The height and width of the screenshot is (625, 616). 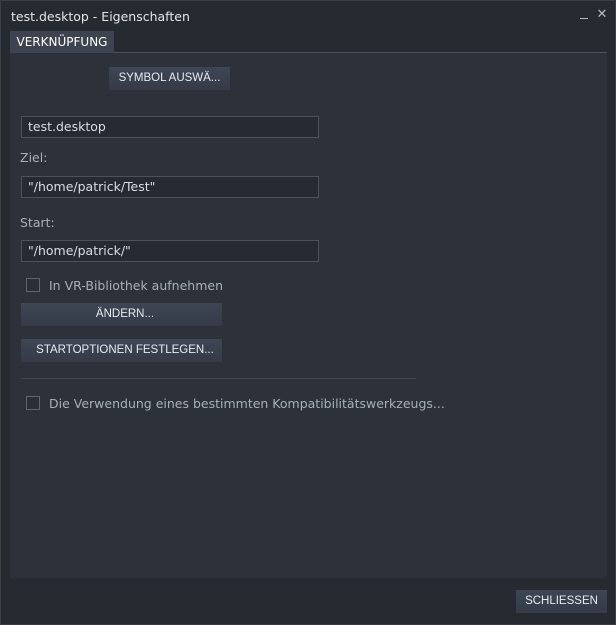 I want to click on vr-library-label: In VR-Bibliothek aufnehmen, so click(x=136, y=285).